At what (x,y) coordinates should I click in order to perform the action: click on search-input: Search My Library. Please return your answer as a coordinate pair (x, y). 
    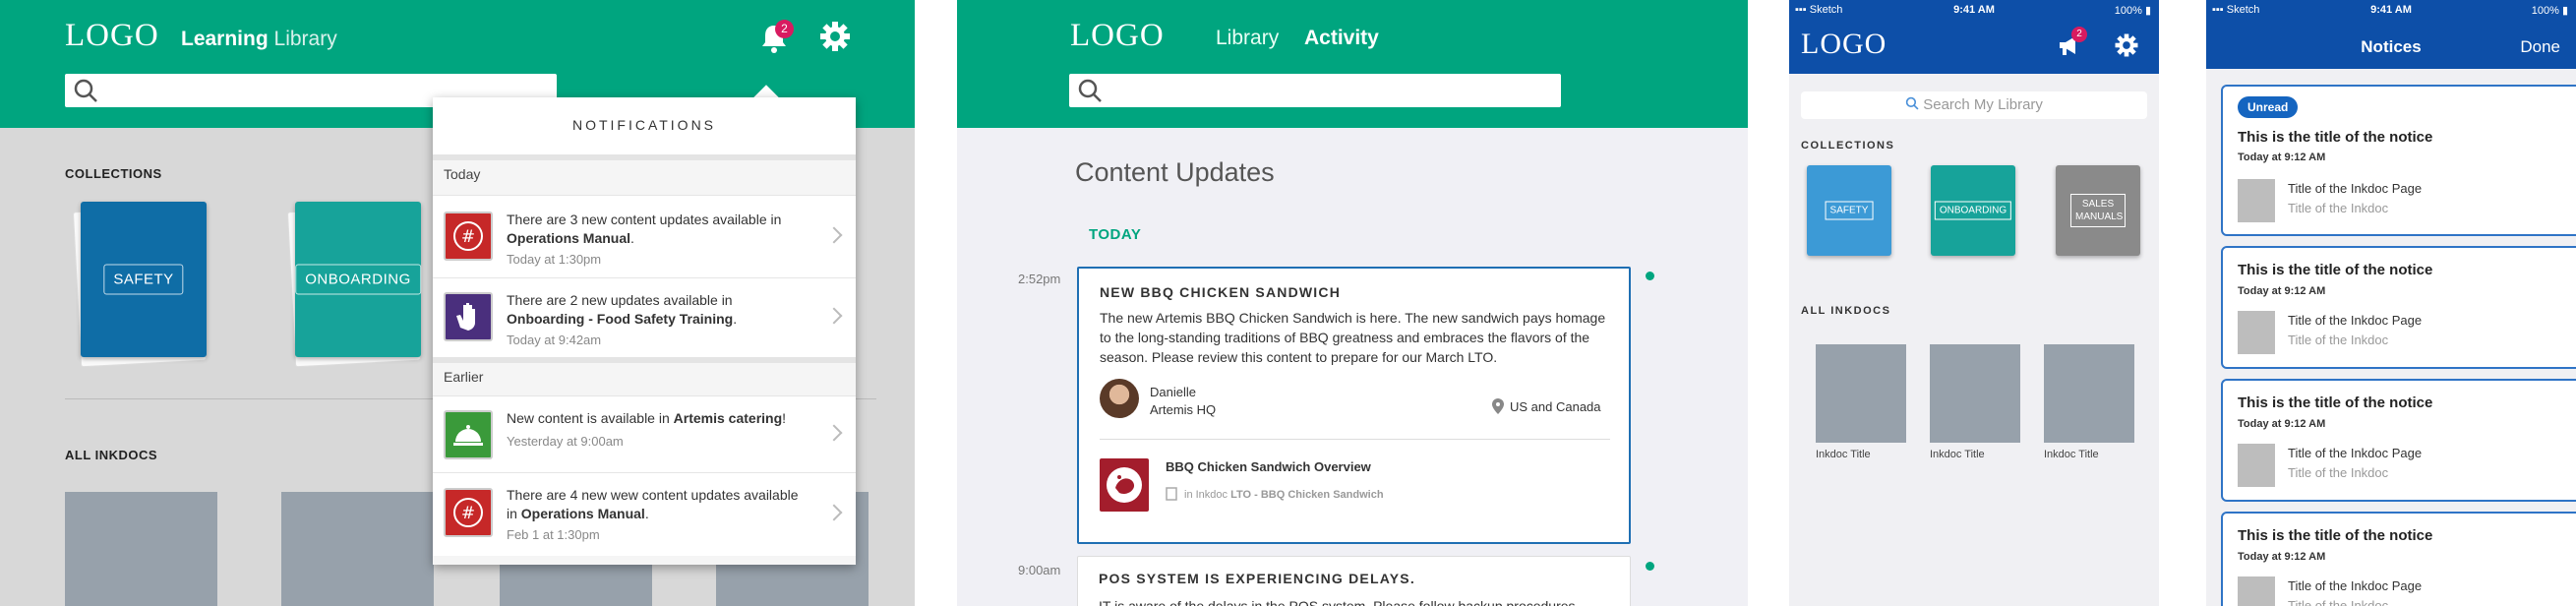
    Looking at the image, I should click on (1974, 105).